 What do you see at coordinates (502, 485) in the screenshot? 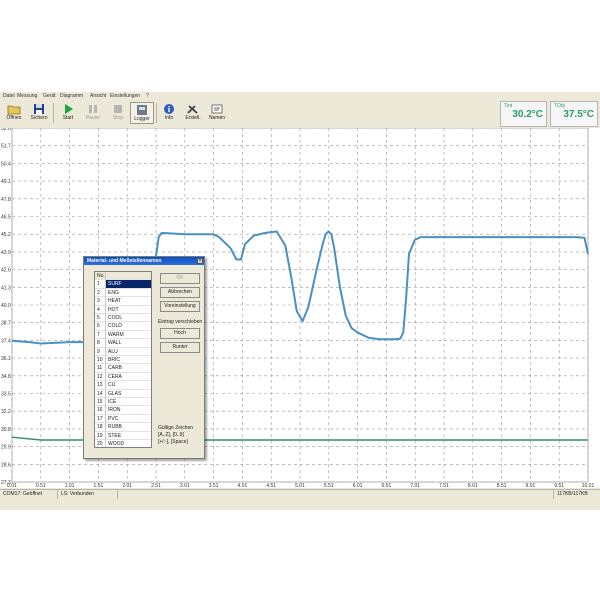
I see `x-tick-label: 8.51` at bounding box center [502, 485].